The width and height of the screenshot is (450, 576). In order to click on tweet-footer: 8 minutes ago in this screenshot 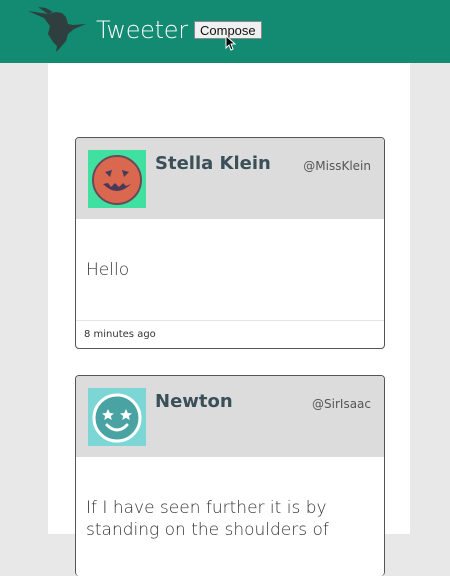, I will do `click(230, 334)`.